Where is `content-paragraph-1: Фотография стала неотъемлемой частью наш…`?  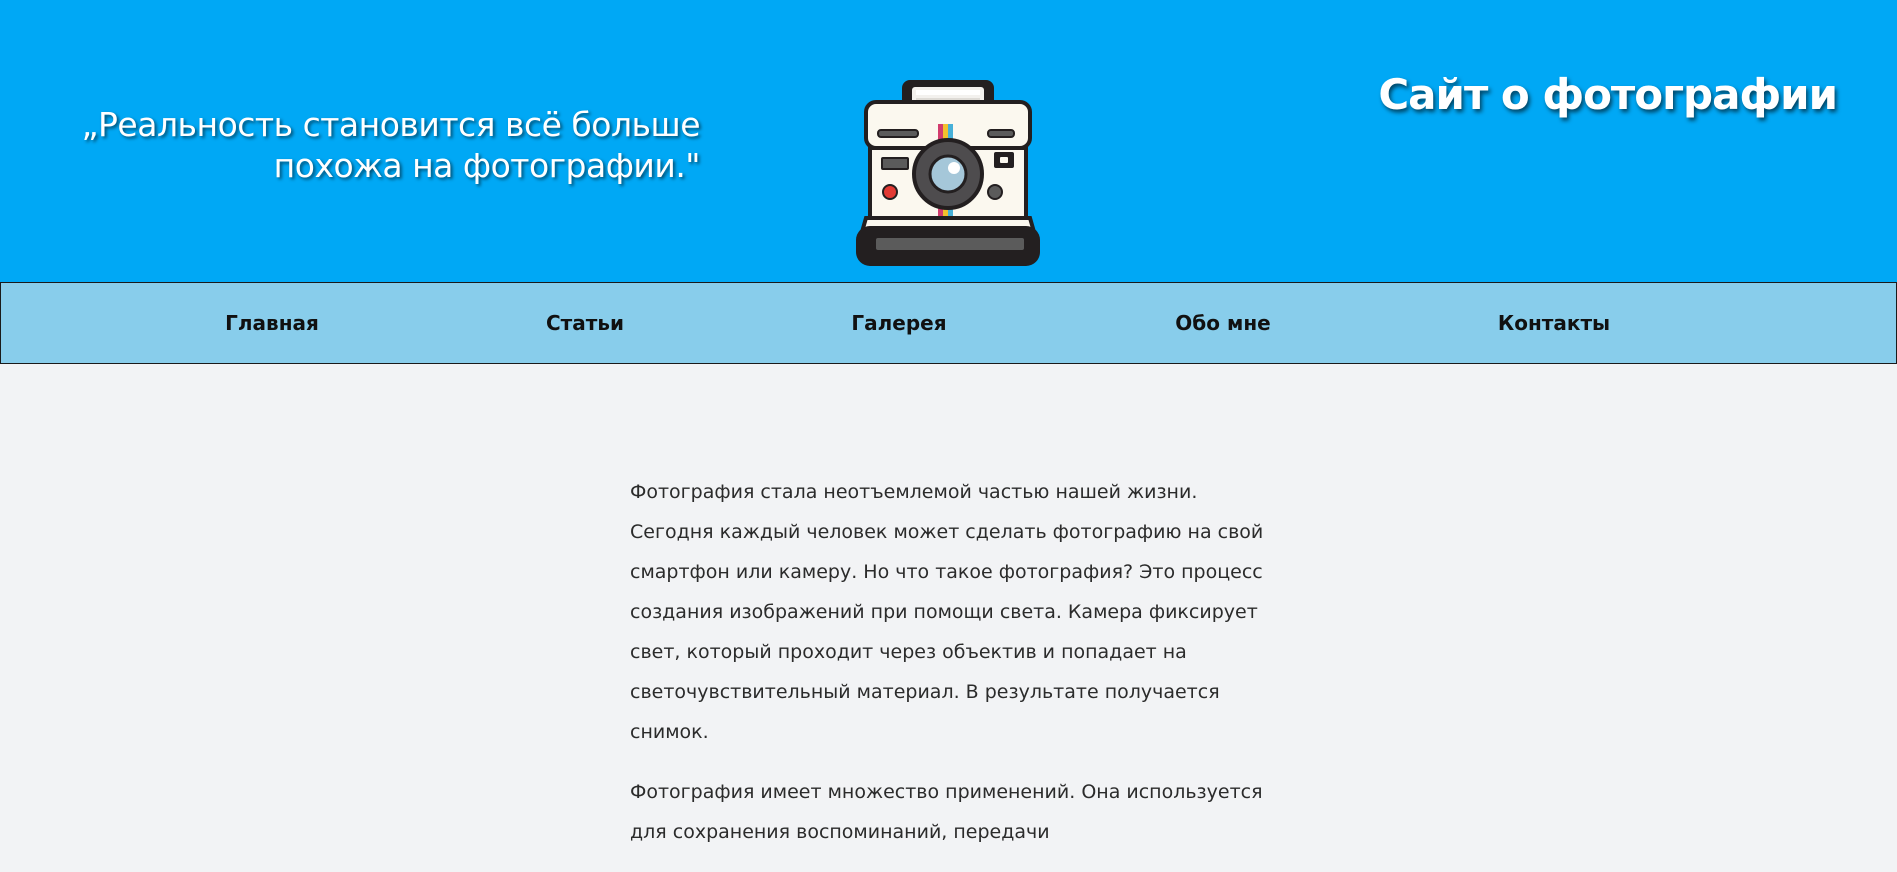
content-paragraph-1: Фотография стала неотъемлемой частью наш… is located at coordinates (947, 612).